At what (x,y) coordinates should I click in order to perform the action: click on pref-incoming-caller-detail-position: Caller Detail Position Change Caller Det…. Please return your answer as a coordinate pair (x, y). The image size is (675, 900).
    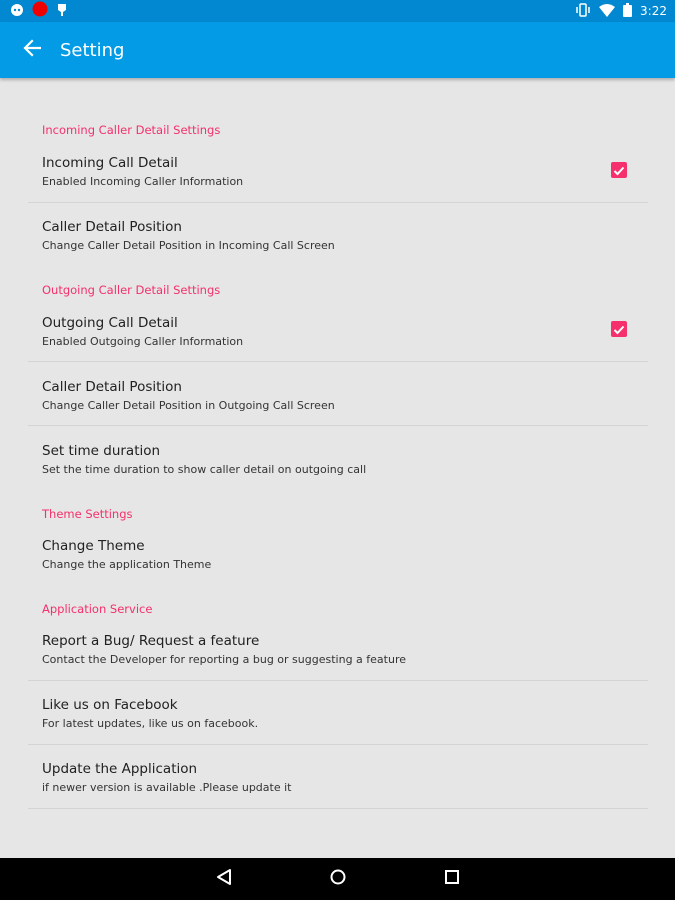
    Looking at the image, I should click on (338, 235).